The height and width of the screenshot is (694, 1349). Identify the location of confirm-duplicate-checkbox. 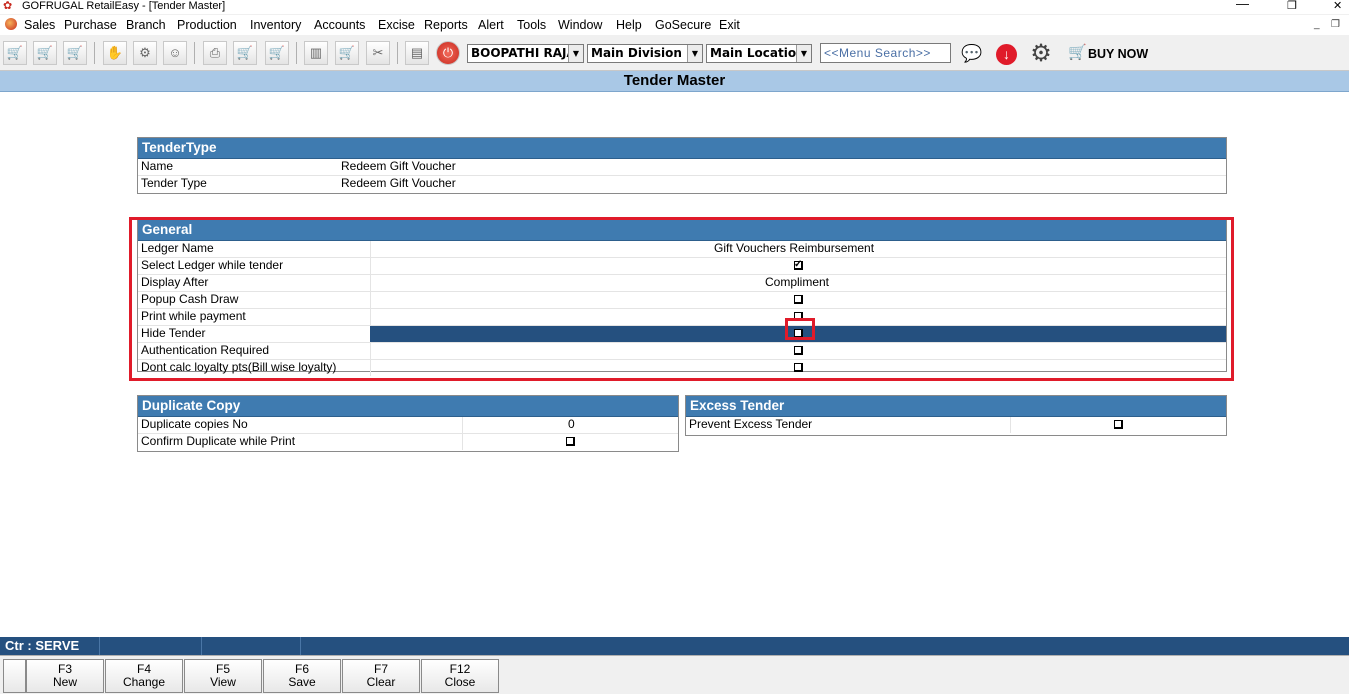
(570, 441).